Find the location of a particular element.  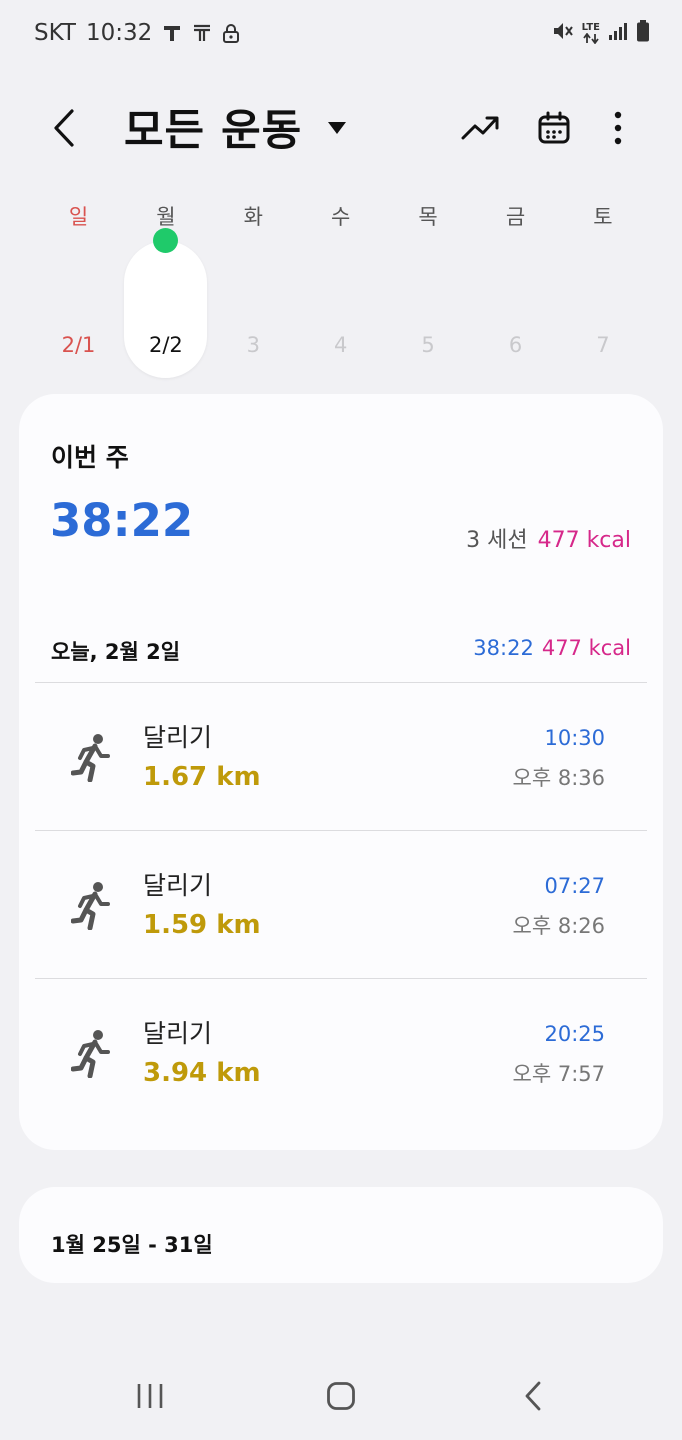

recents-icon is located at coordinates (150, 1396).